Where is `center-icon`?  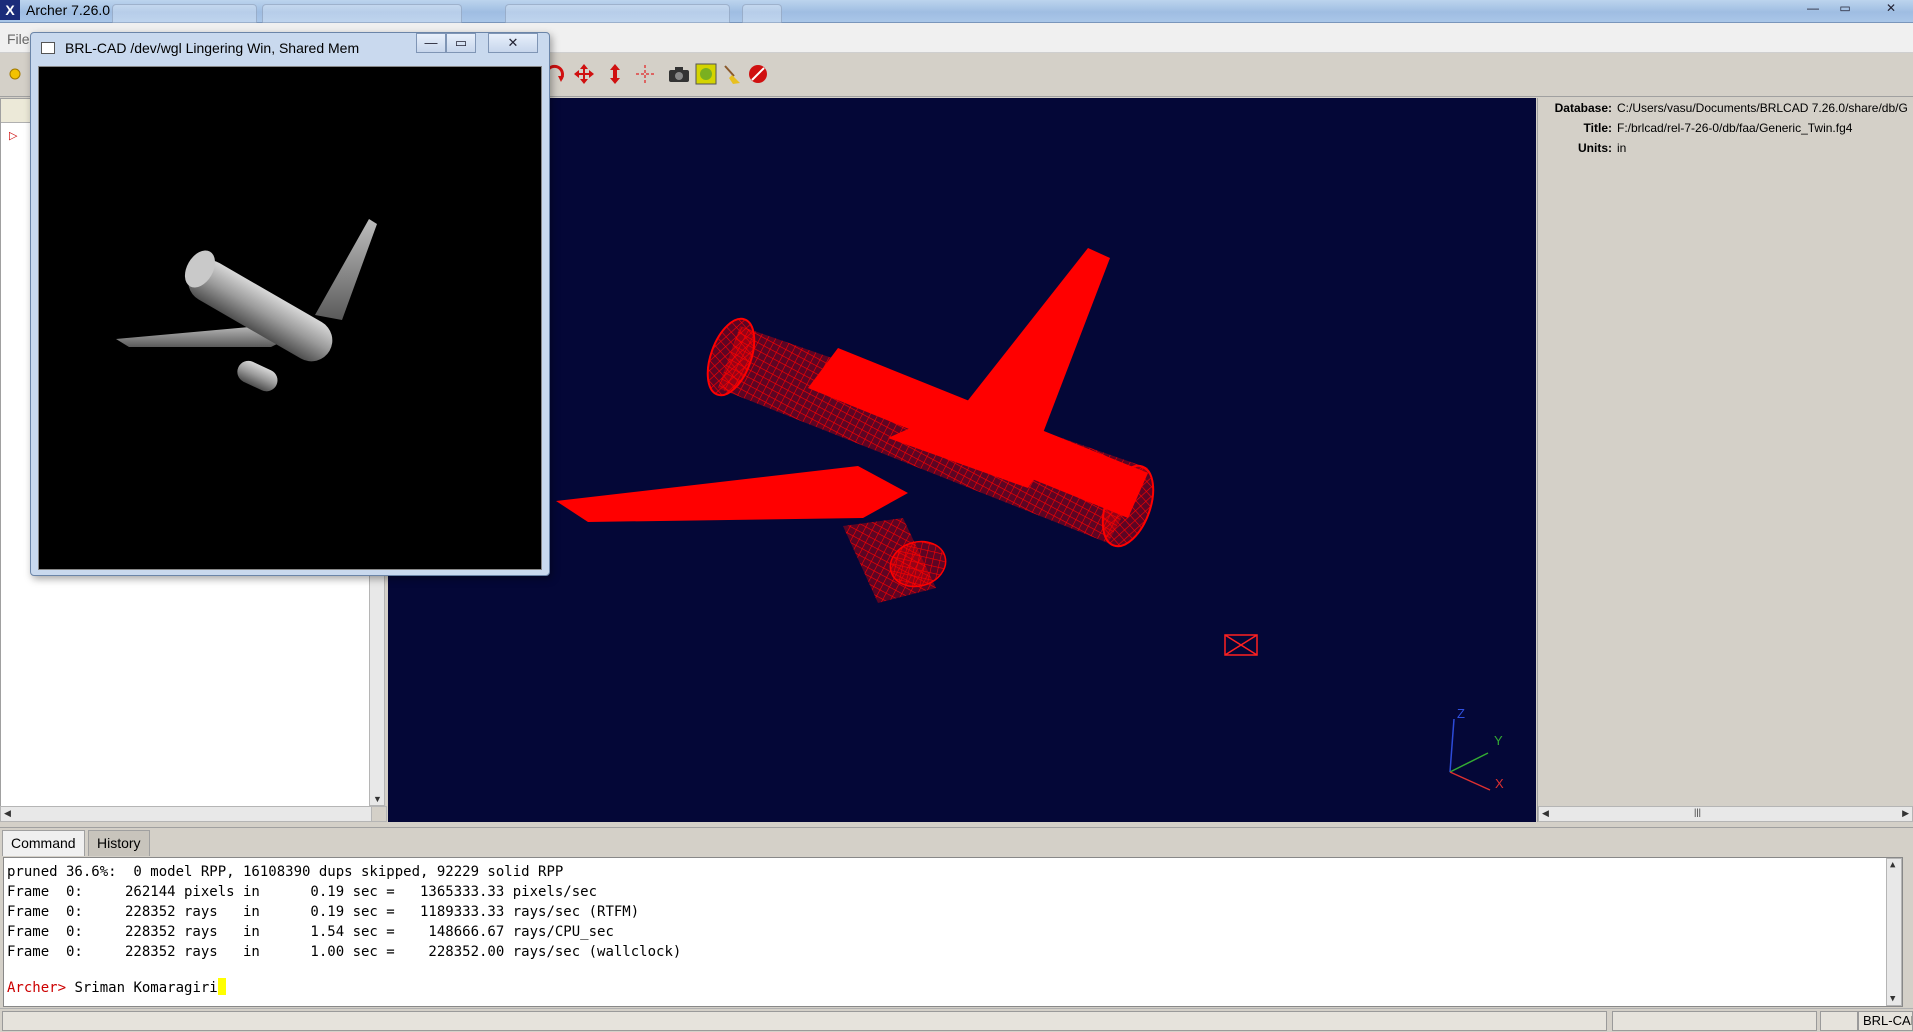
center-icon is located at coordinates (645, 74).